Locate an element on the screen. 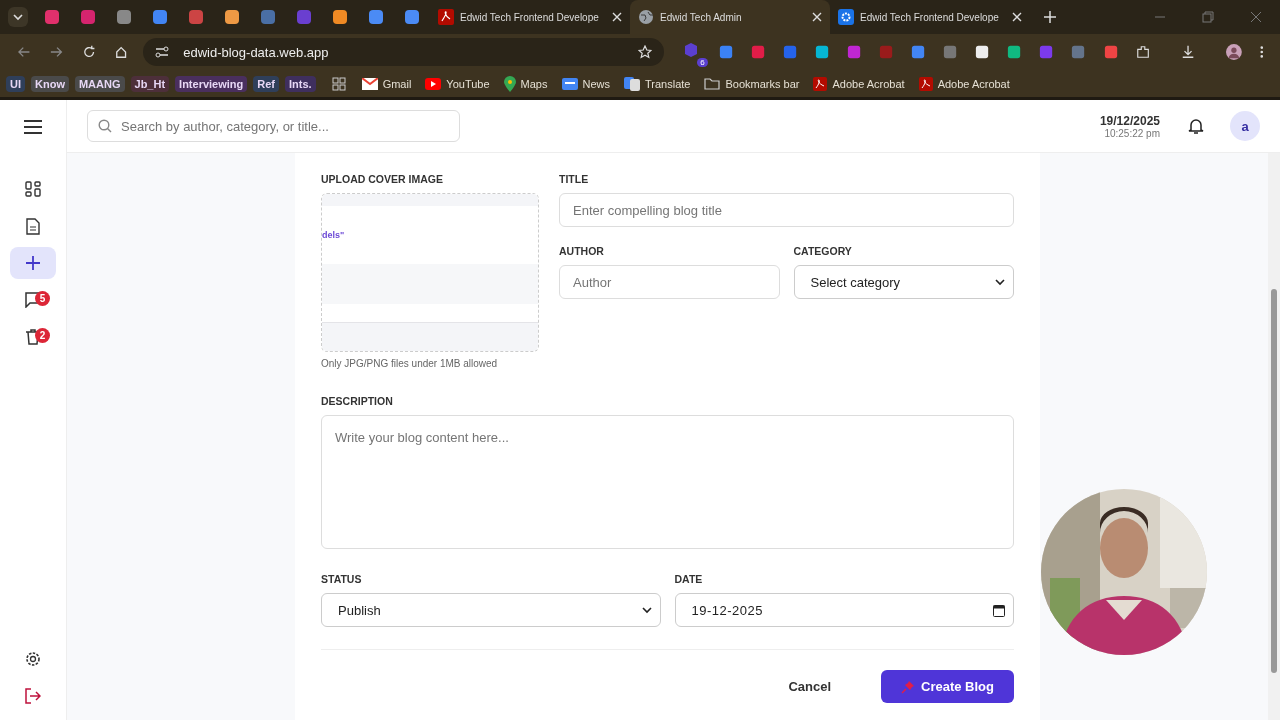 Image resolution: width=1280 pixels, height=720 pixels. browser-tab: Edwid Tech Admin is located at coordinates (730, 17).